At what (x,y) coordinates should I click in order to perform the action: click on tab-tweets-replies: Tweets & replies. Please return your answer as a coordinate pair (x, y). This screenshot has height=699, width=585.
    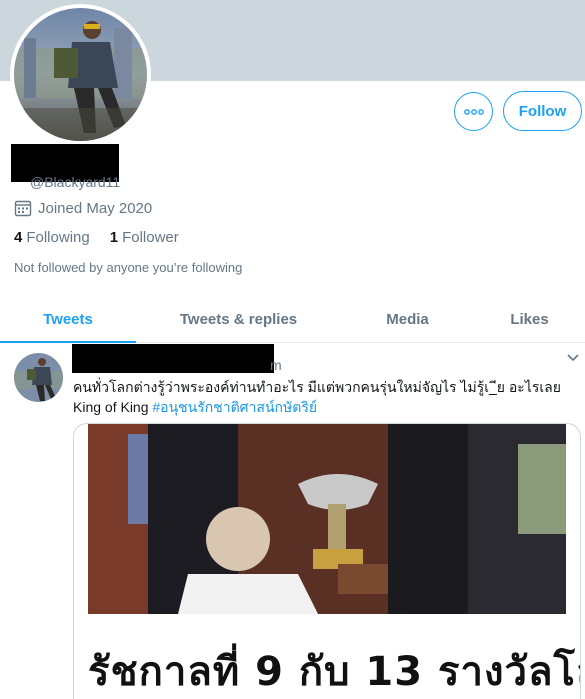
    Looking at the image, I should click on (238, 319).